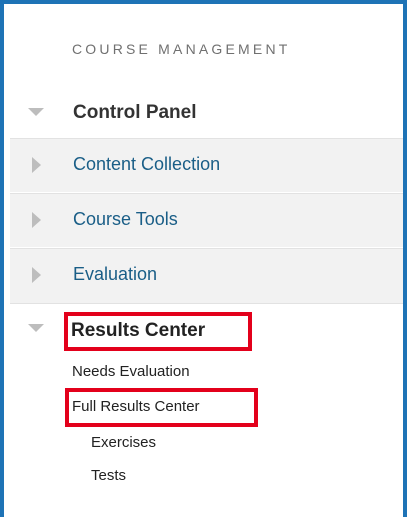  Describe the element at coordinates (206, 276) in the screenshot. I see `menu-item-evaluation: Evaluation` at that location.